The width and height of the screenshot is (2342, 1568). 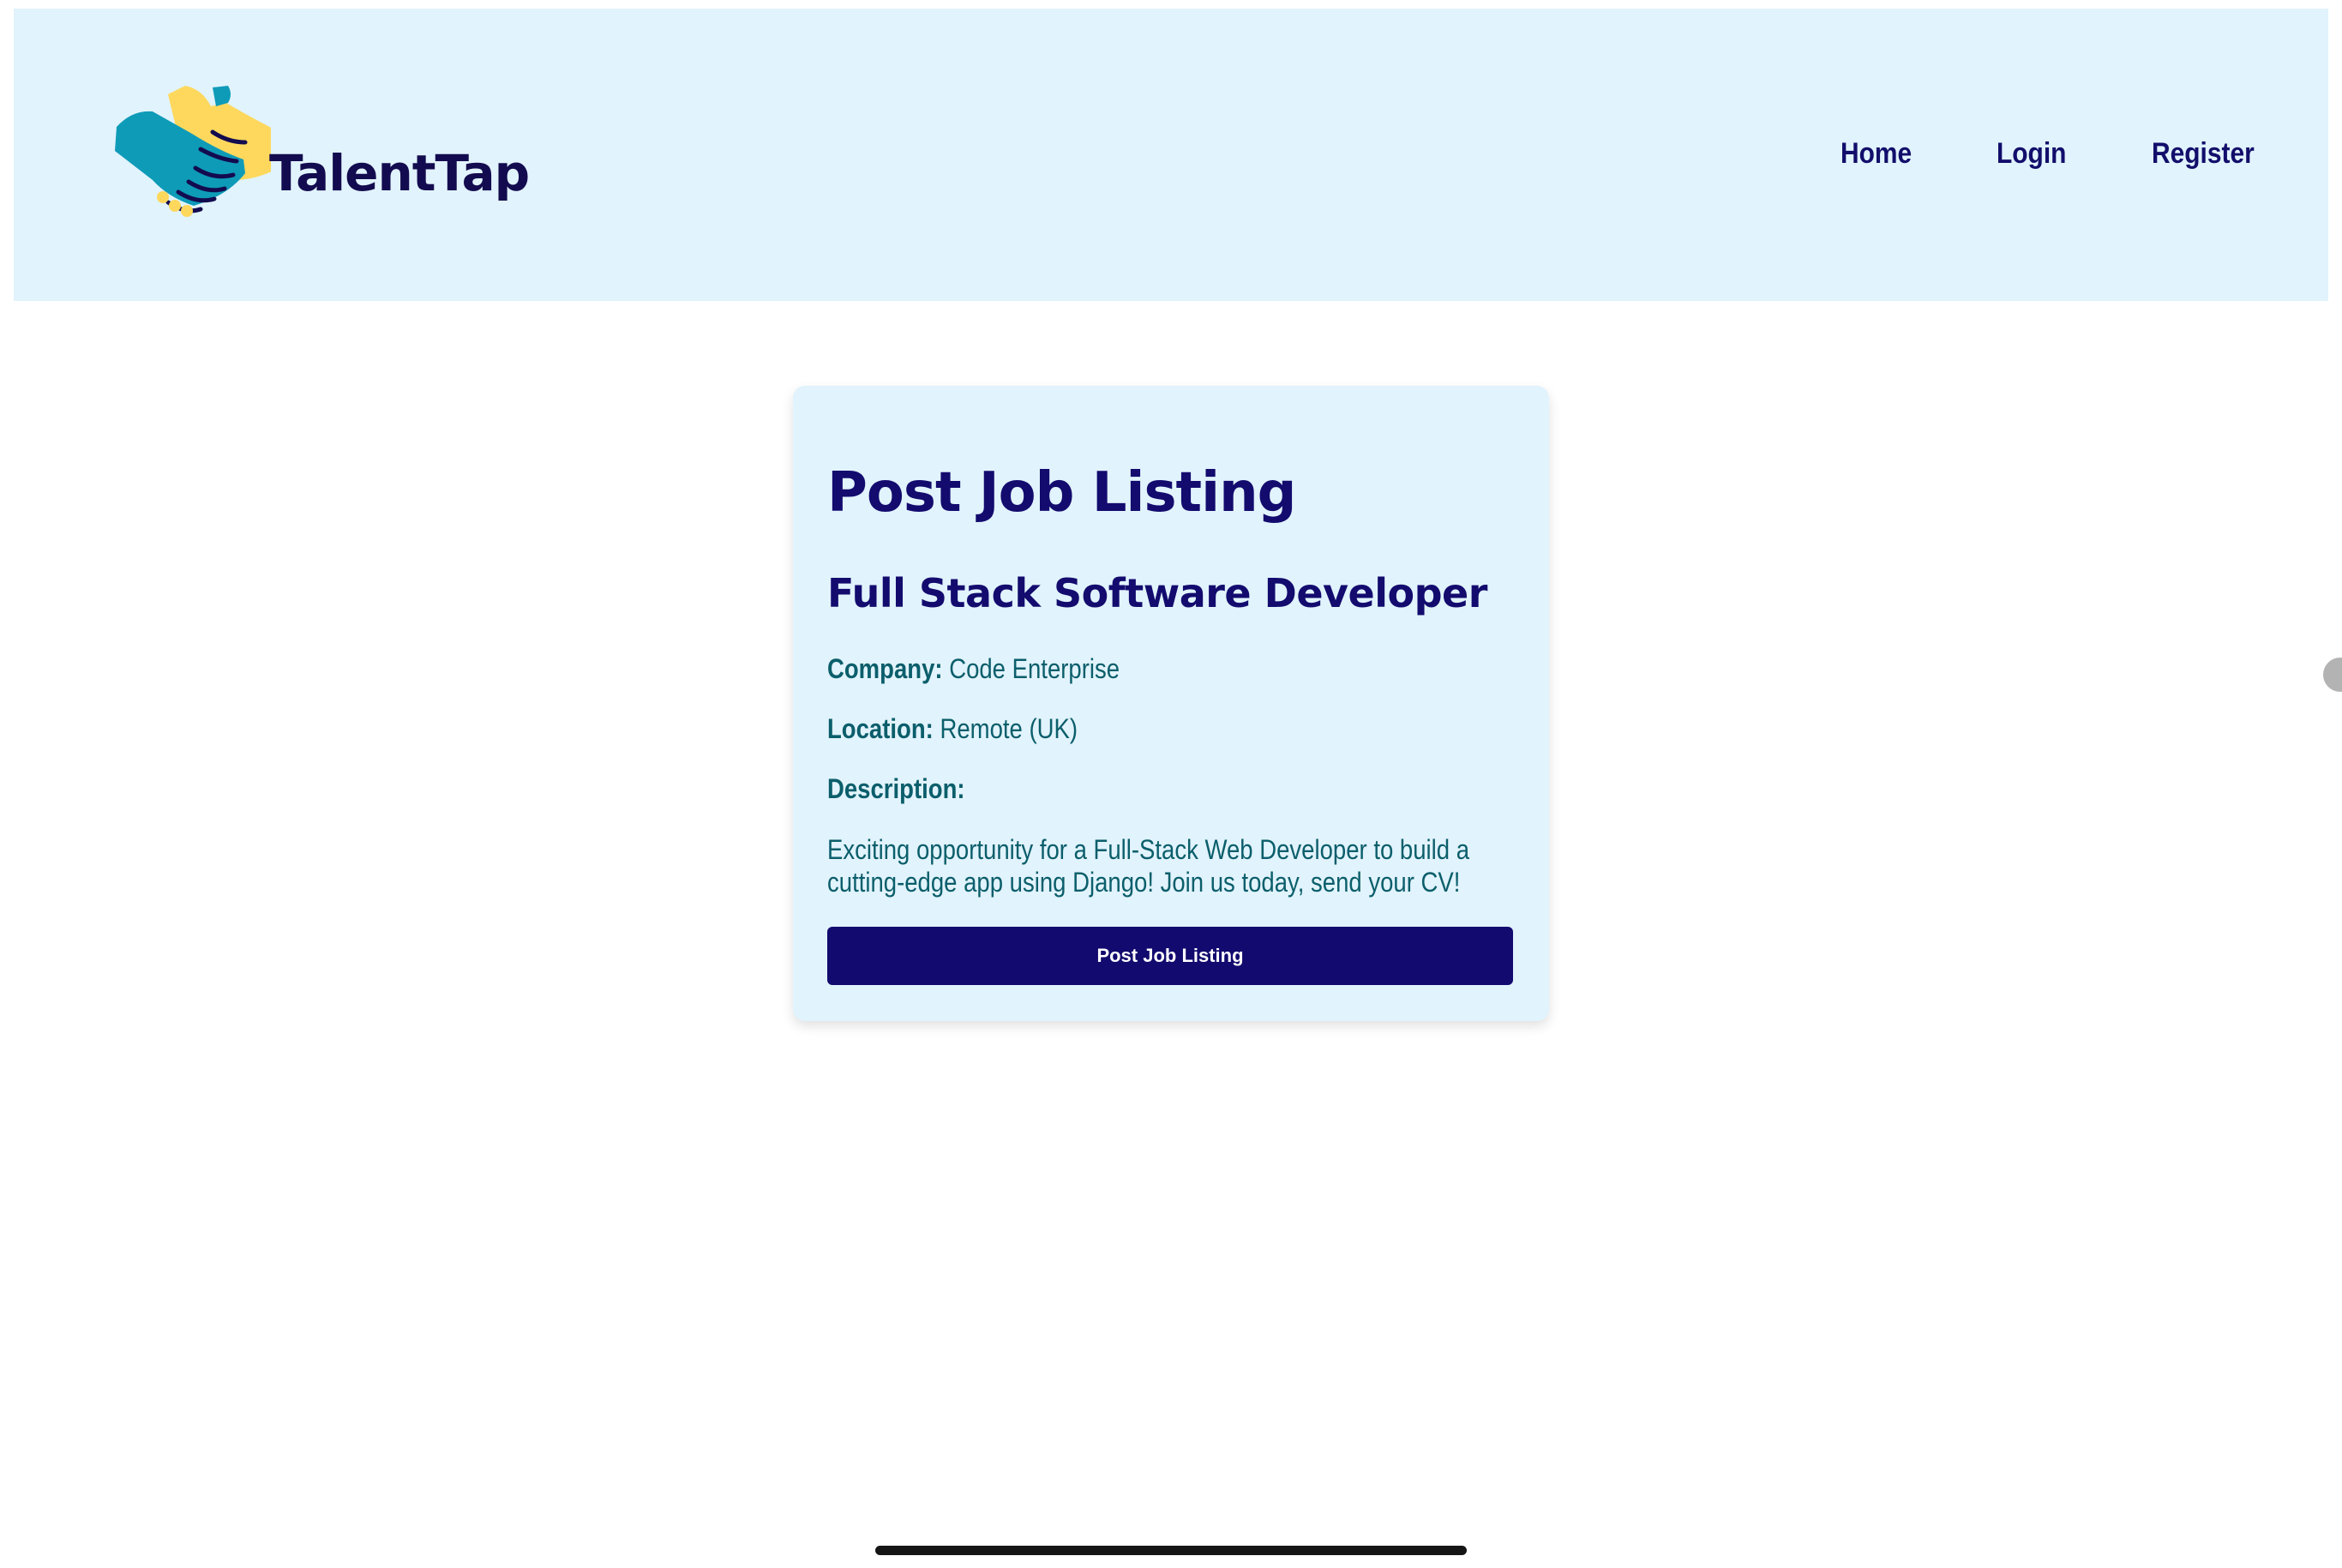 I want to click on handshake-icon, so click(x=193, y=151).